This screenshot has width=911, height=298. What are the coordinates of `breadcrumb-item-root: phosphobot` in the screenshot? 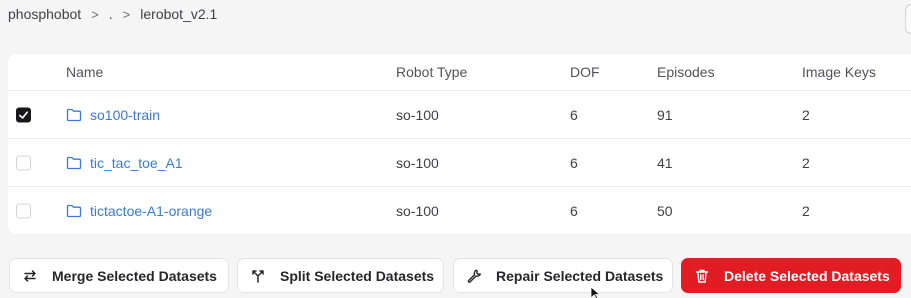 It's located at (44, 14).